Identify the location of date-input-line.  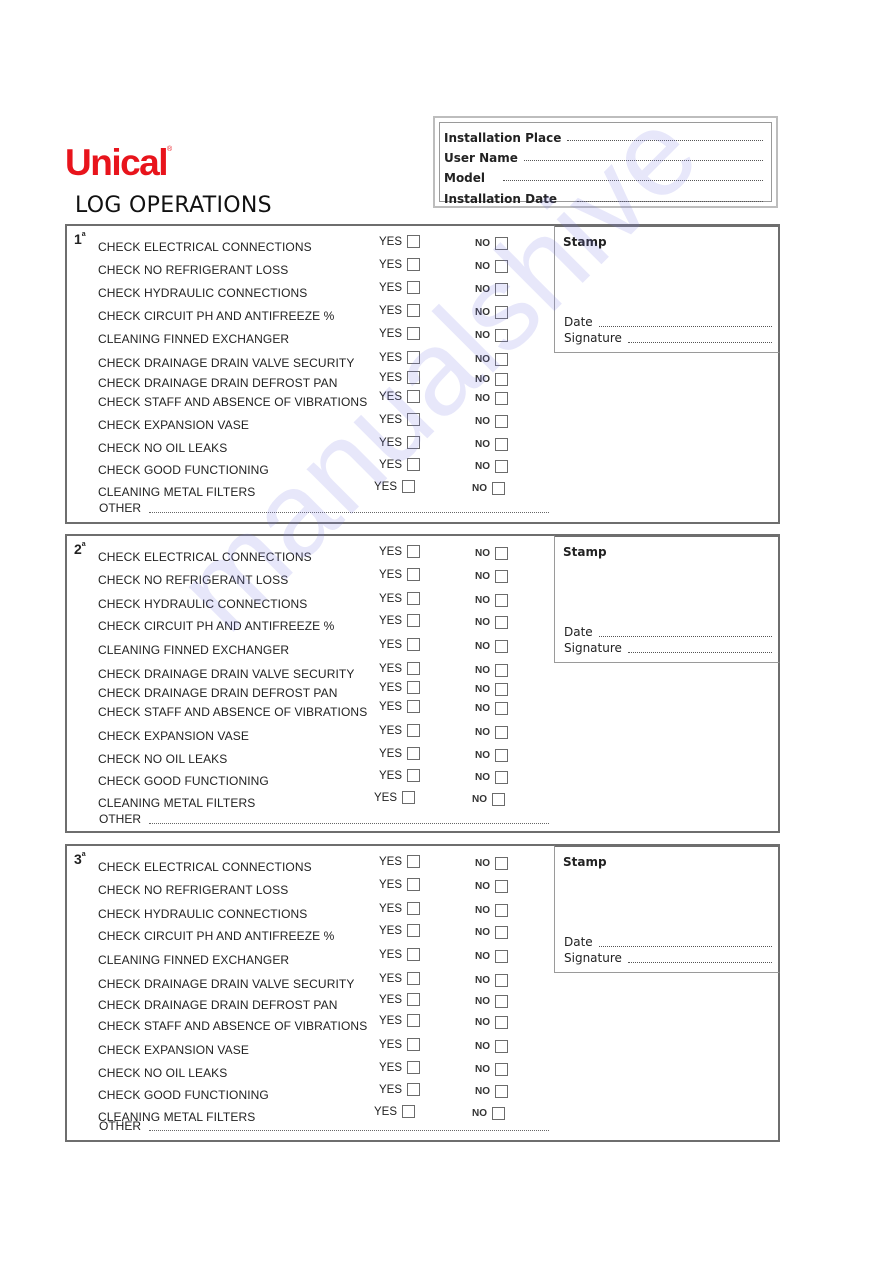
(685, 636).